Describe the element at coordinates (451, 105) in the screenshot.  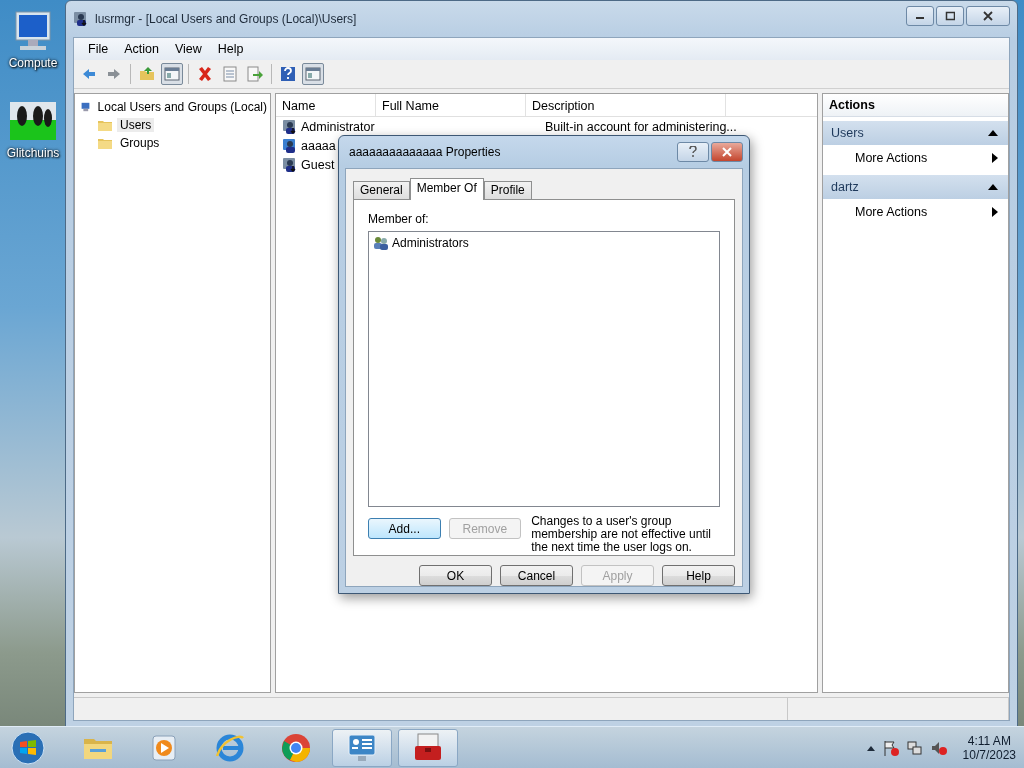
I see `column-header: Full Name` at that location.